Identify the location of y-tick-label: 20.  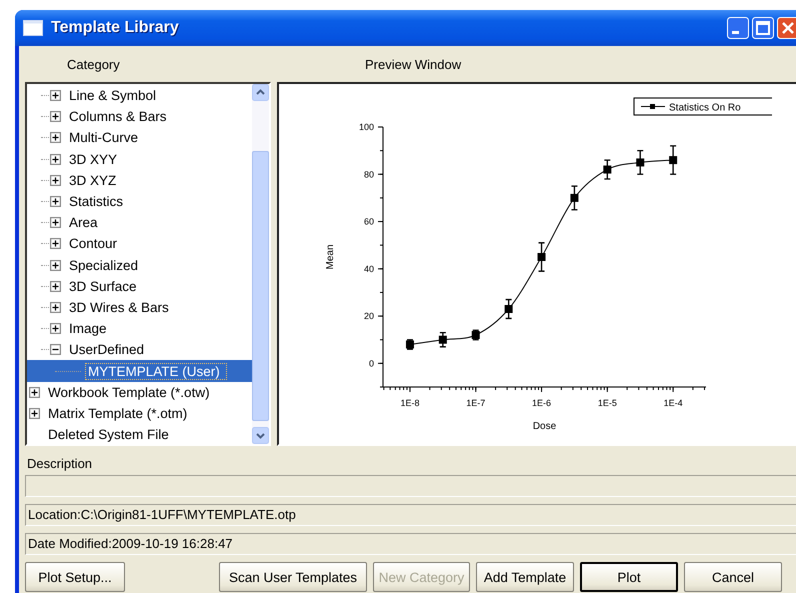
(369, 316).